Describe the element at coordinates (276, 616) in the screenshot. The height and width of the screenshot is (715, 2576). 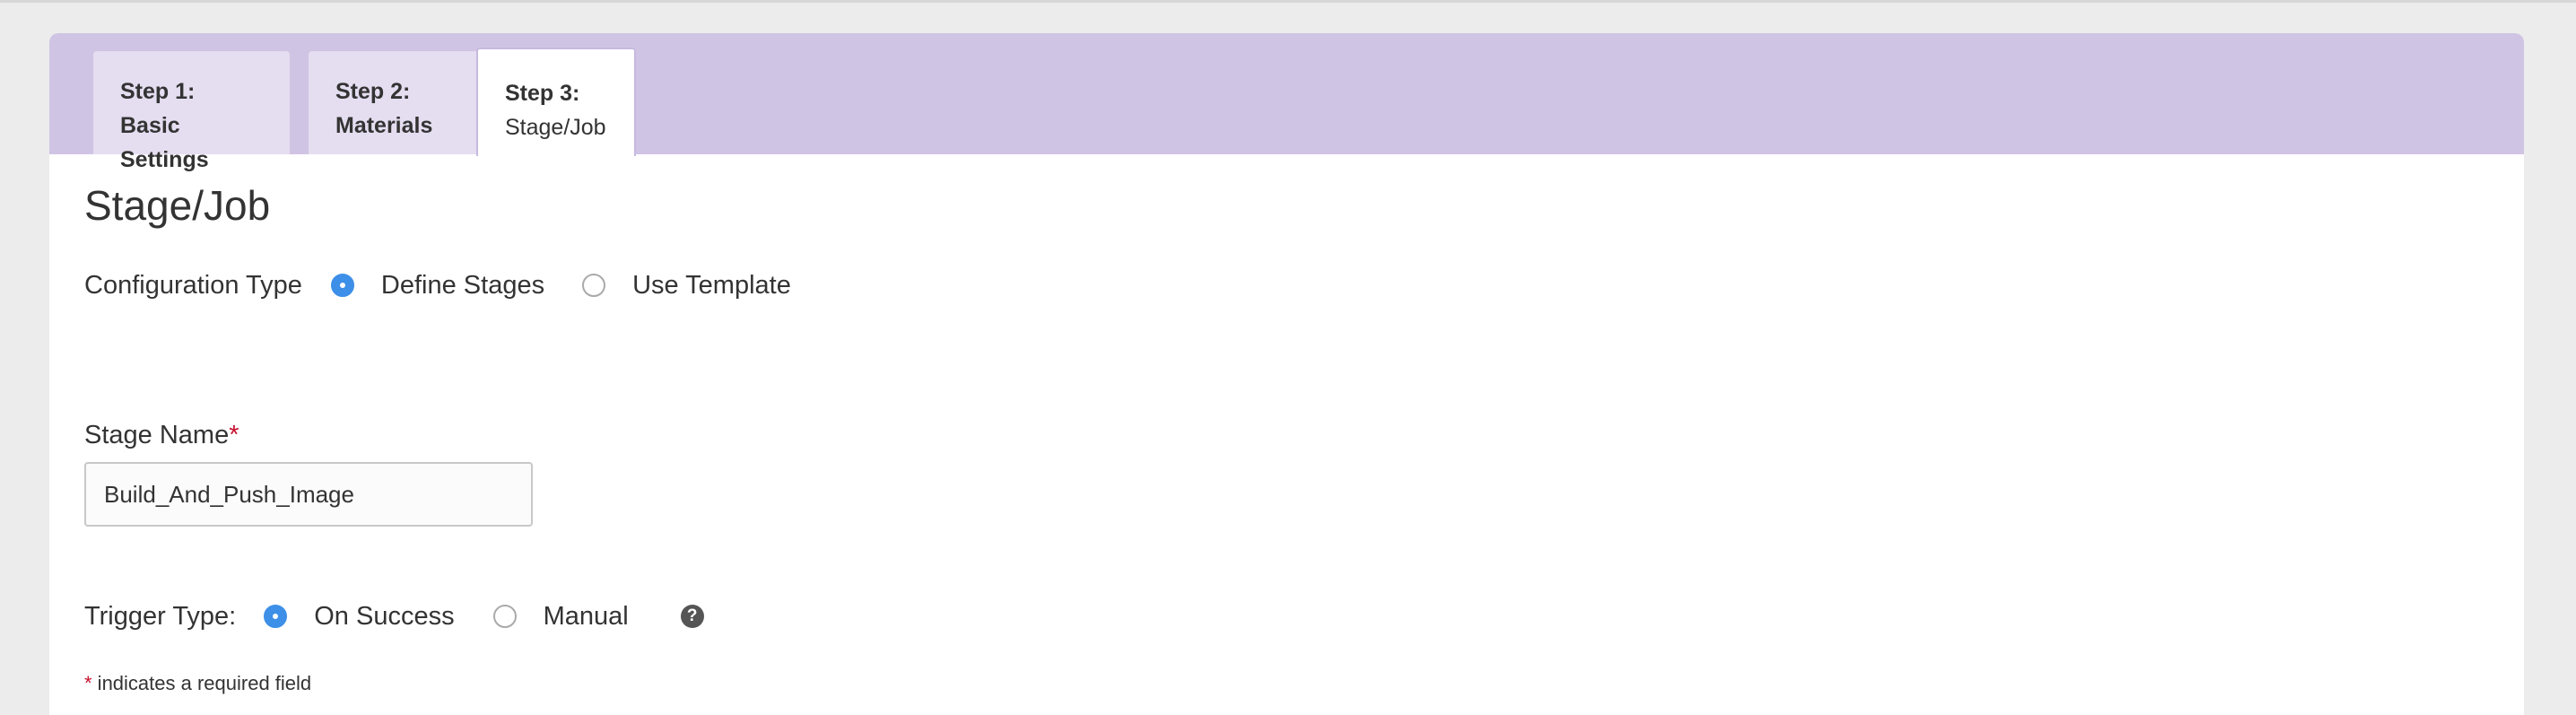
I see `on-success-radio` at that location.